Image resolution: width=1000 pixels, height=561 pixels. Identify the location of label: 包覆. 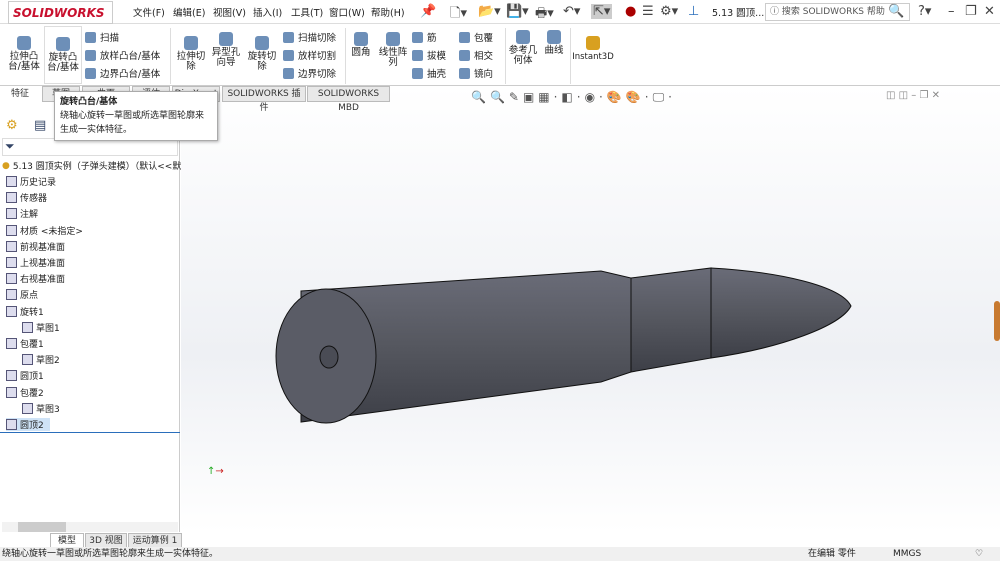
(484, 38).